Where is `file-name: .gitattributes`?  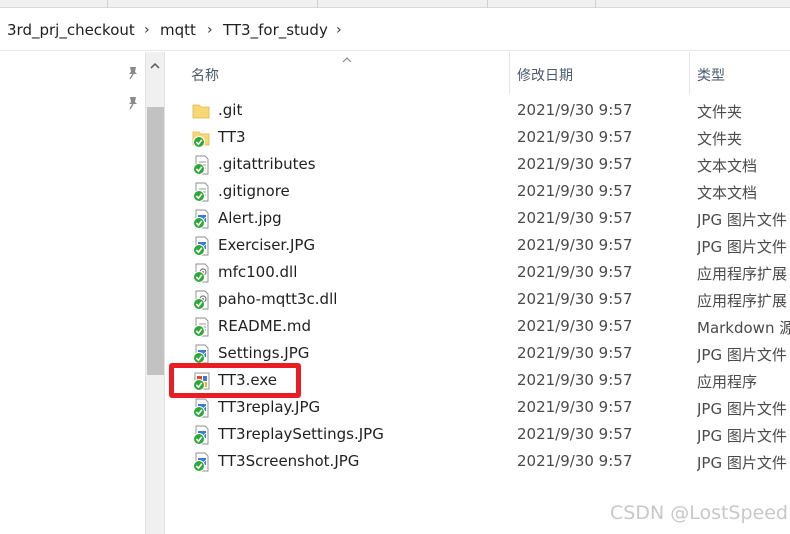 file-name: .gitattributes is located at coordinates (267, 164).